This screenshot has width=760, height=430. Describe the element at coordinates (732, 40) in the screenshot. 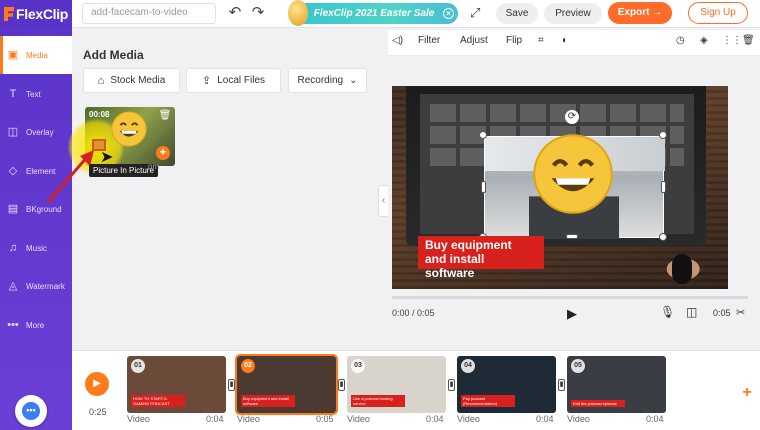

I see `grid-icon: ⋮⋮` at that location.